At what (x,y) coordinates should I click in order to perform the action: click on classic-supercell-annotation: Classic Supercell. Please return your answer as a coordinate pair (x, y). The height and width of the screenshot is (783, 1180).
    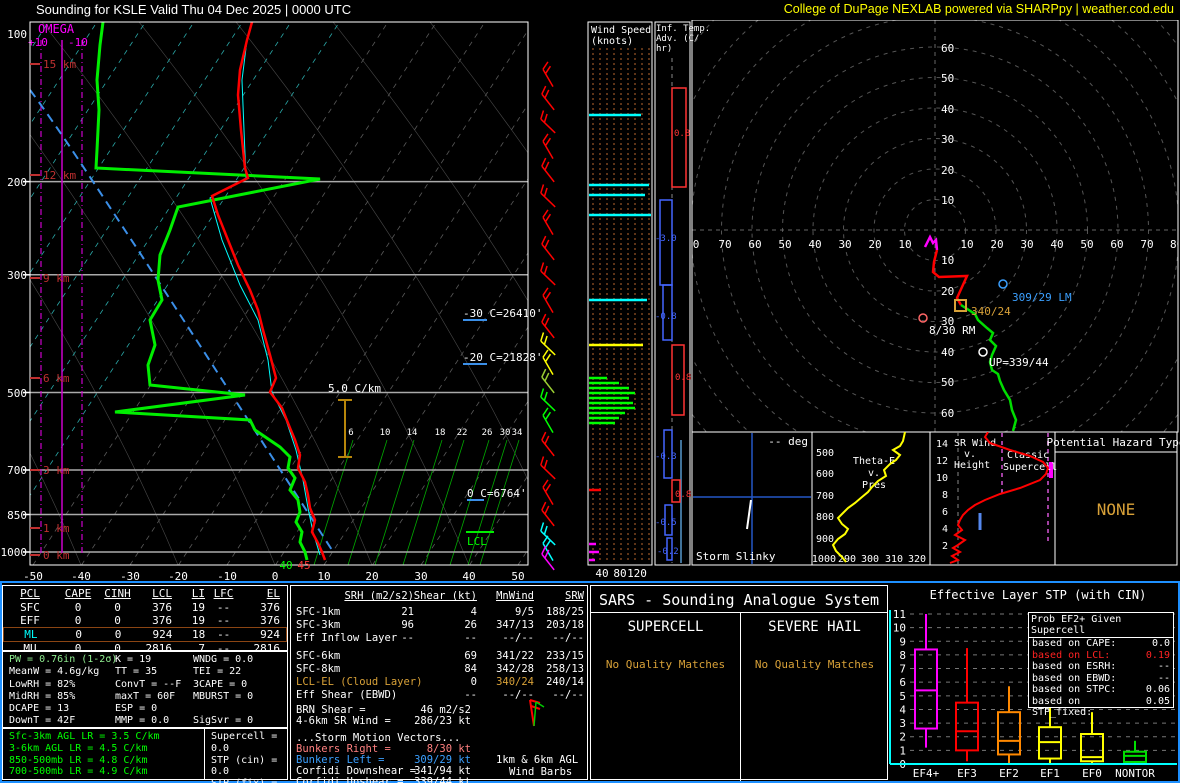
    Looking at the image, I should click on (1030, 461).